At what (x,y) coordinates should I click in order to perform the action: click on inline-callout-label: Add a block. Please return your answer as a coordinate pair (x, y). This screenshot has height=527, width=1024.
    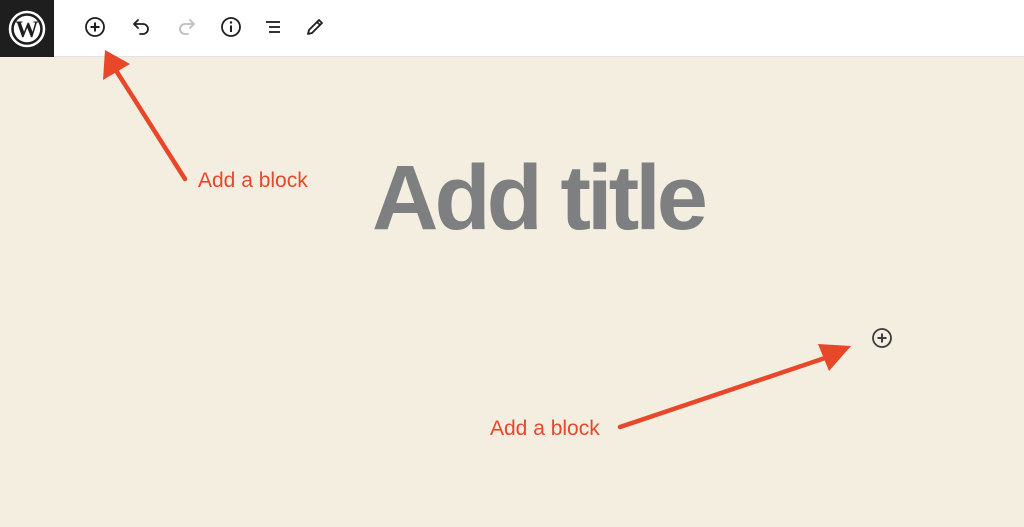
    Looking at the image, I should click on (545, 428).